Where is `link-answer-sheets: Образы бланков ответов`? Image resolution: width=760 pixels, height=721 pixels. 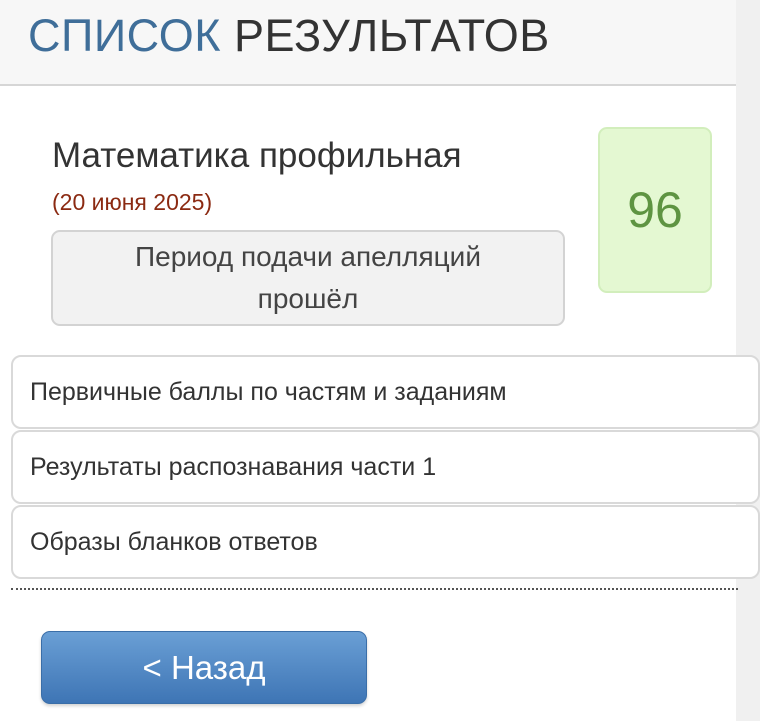
link-answer-sheets: Образы бланков ответов is located at coordinates (385, 542).